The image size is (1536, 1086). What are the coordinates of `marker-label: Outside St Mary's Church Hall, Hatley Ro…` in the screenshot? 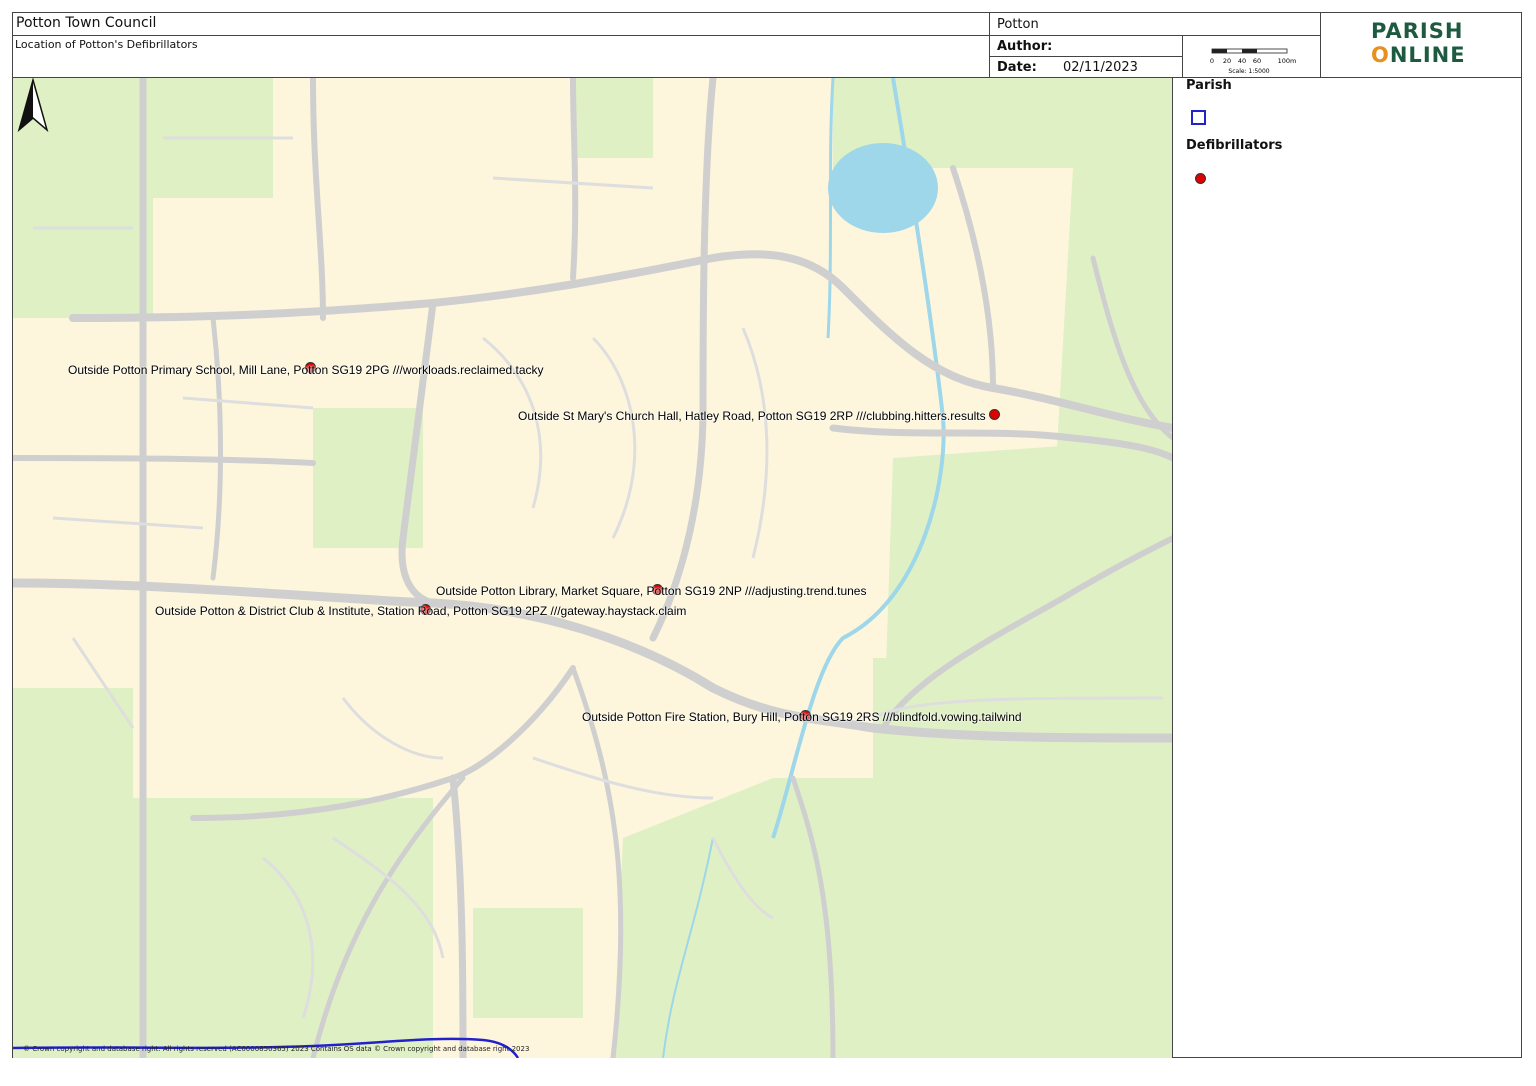 It's located at (752, 416).